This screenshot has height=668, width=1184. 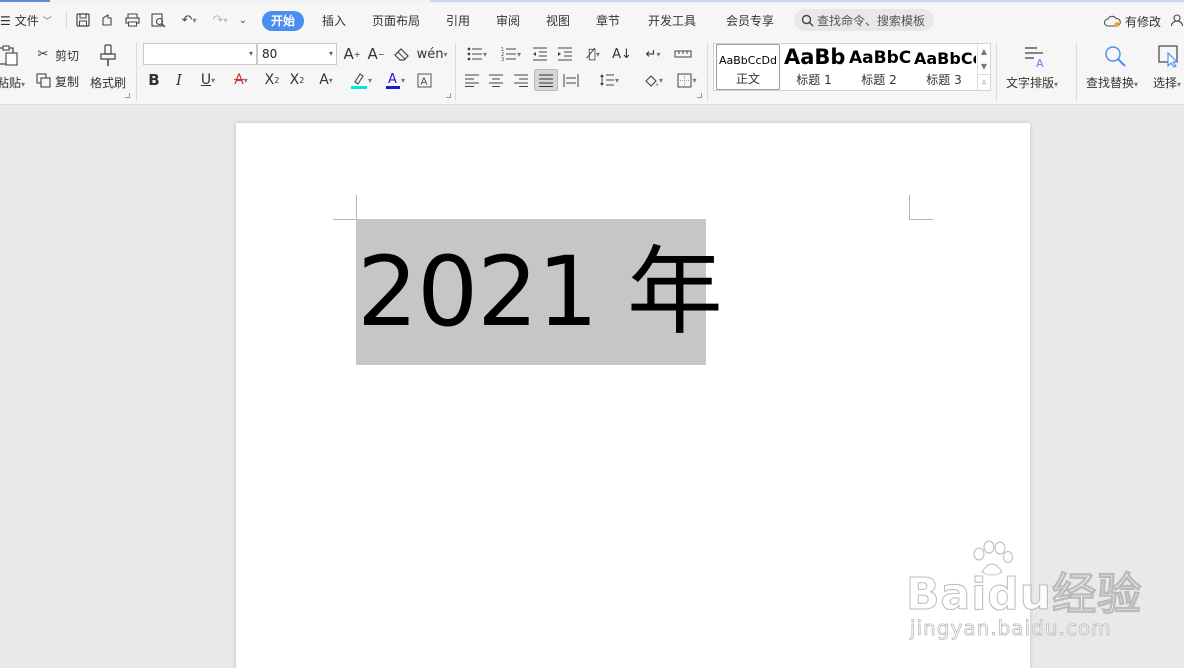 I want to click on undo-icon: ↶ ▾, so click(x=189, y=20).